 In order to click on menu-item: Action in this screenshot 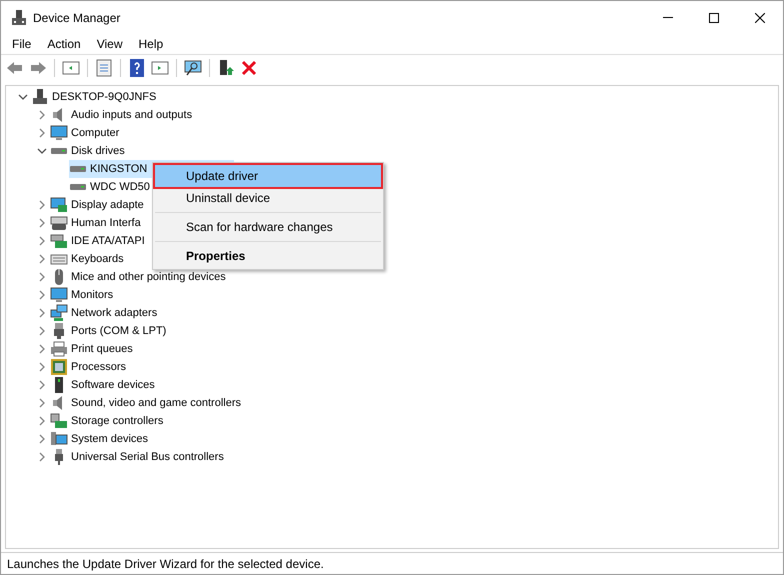, I will do `click(64, 44)`.